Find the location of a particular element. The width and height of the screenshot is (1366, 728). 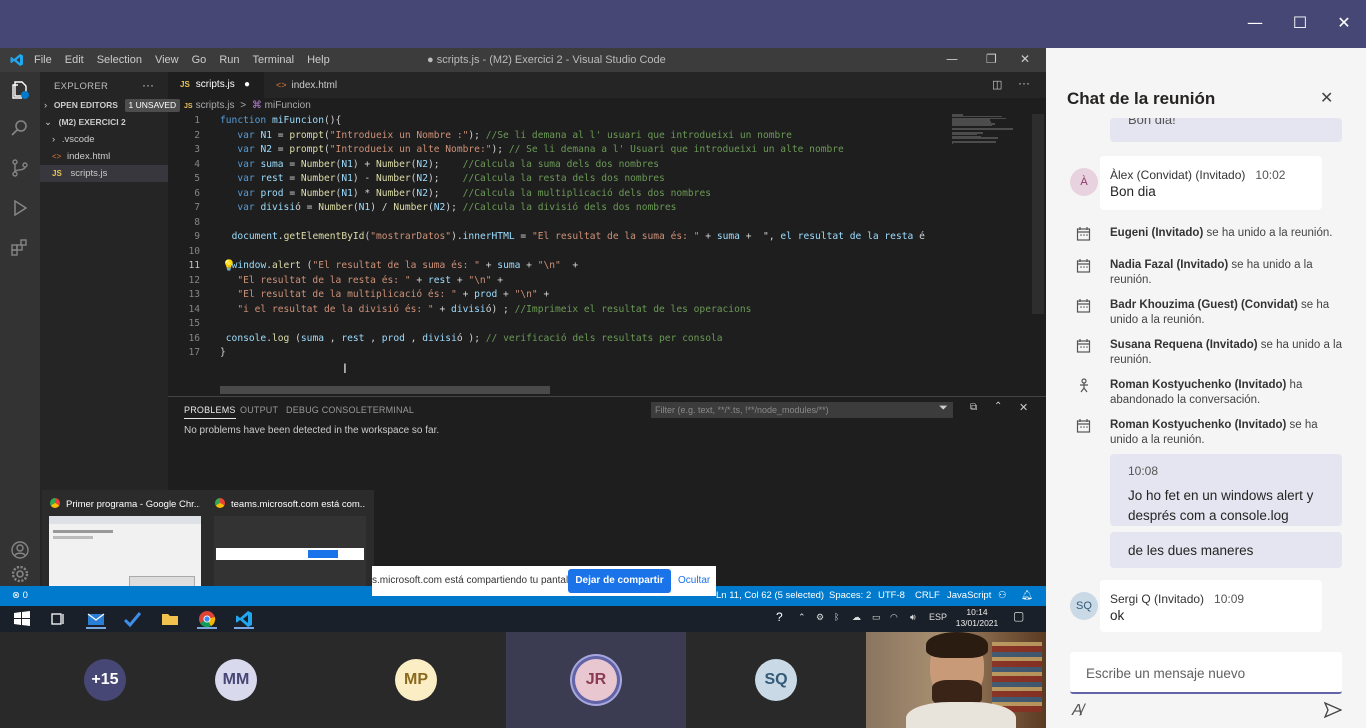

participant-avatar: JR is located at coordinates (596, 680).